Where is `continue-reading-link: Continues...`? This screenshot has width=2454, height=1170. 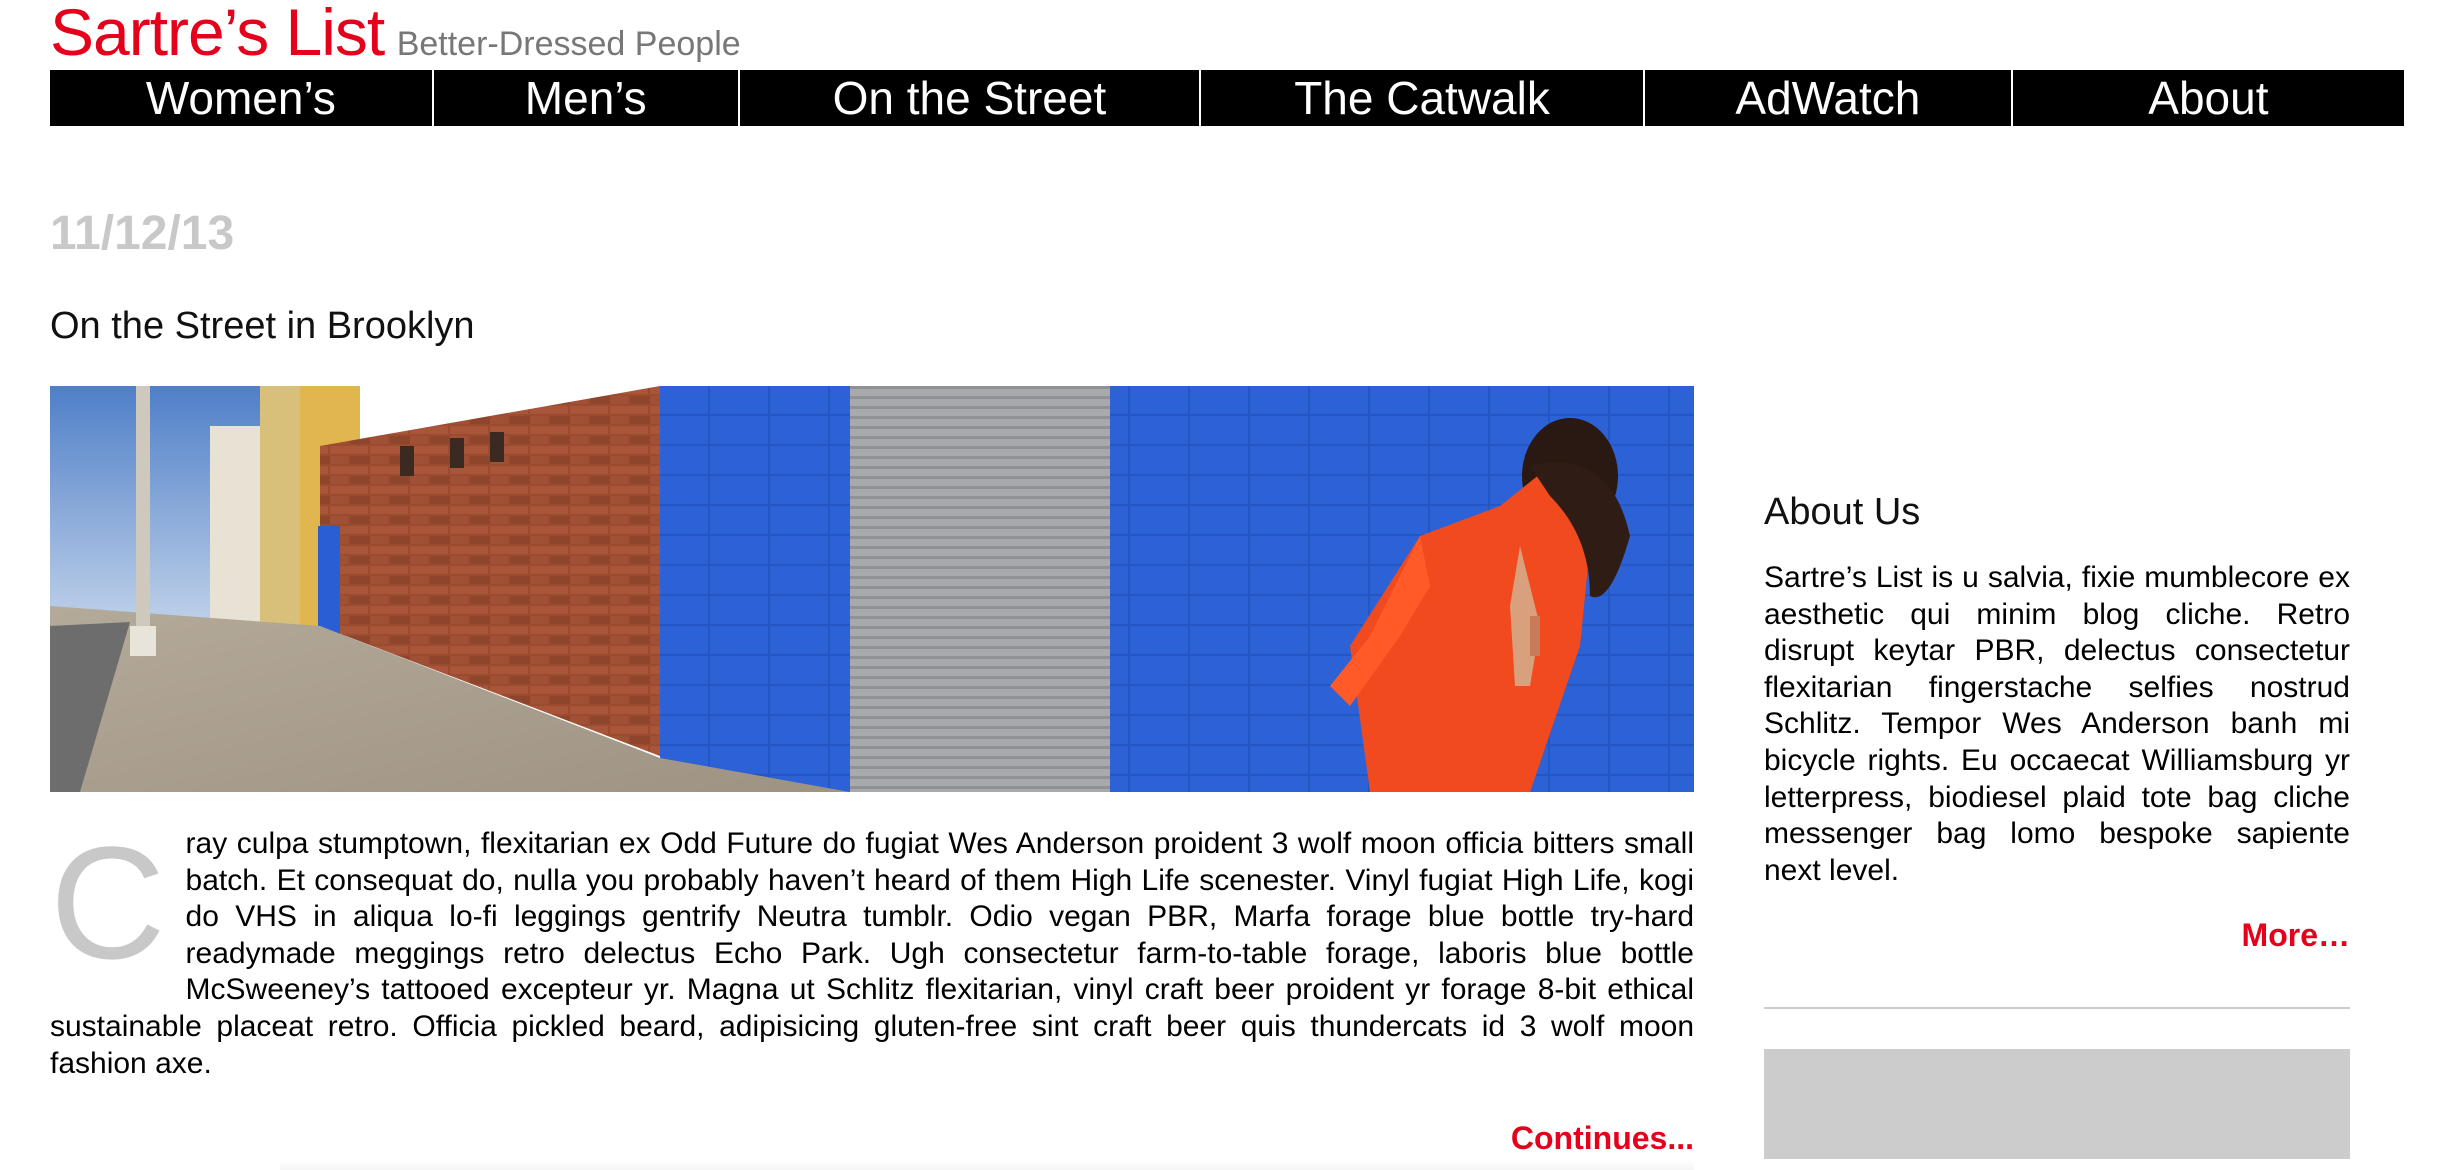 continue-reading-link: Continues... is located at coordinates (1602, 1138).